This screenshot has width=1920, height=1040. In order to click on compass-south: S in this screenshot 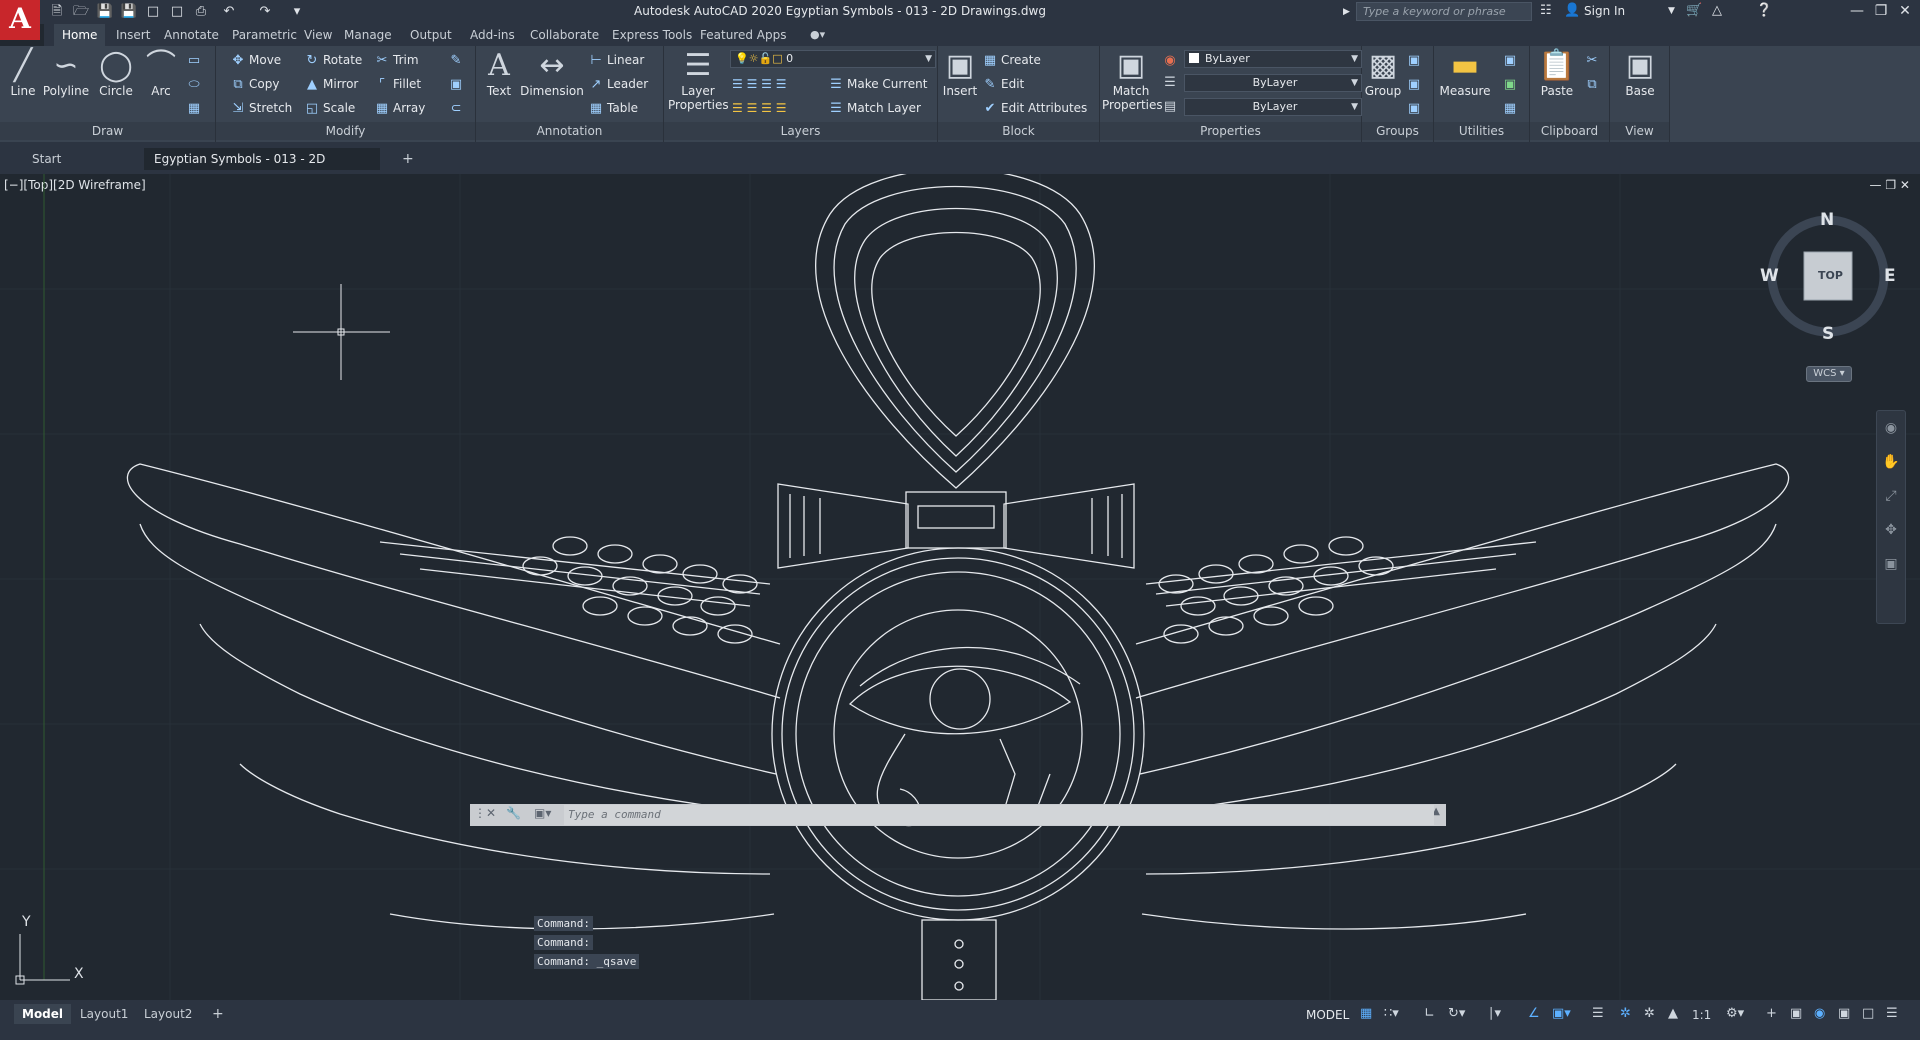, I will do `click(1828, 334)`.